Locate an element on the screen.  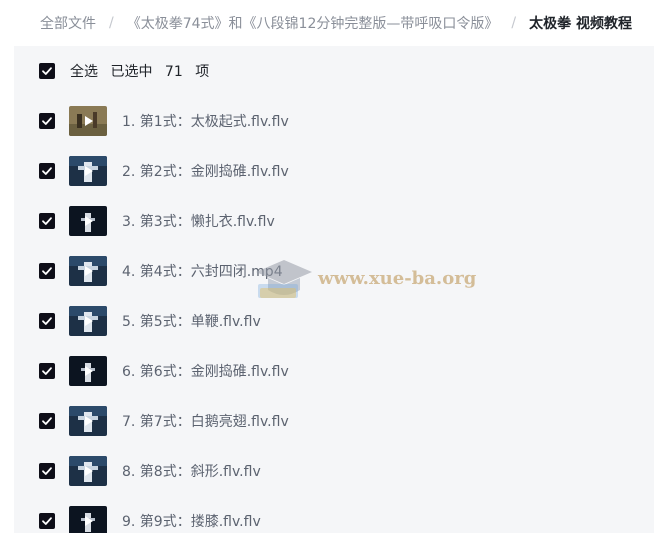
select-all-checkbox is located at coordinates (47, 71).